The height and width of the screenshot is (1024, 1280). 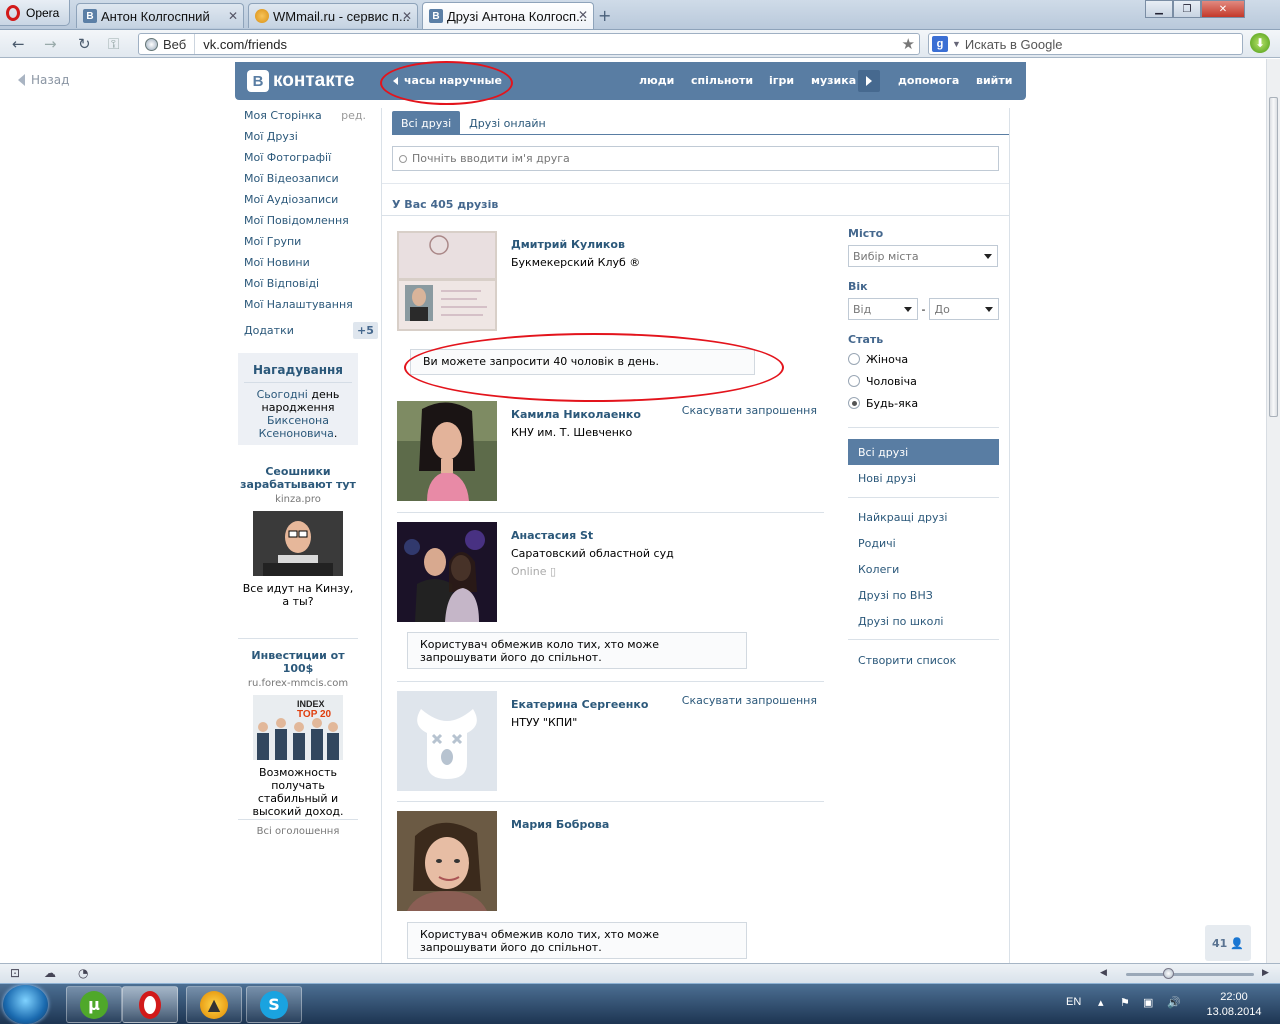 I want to click on radio-female: Жіноча, so click(x=923, y=359).